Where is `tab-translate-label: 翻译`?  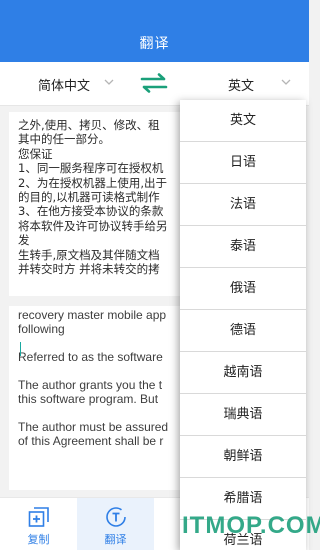
tab-translate-label: 翻译 is located at coordinates (115, 539).